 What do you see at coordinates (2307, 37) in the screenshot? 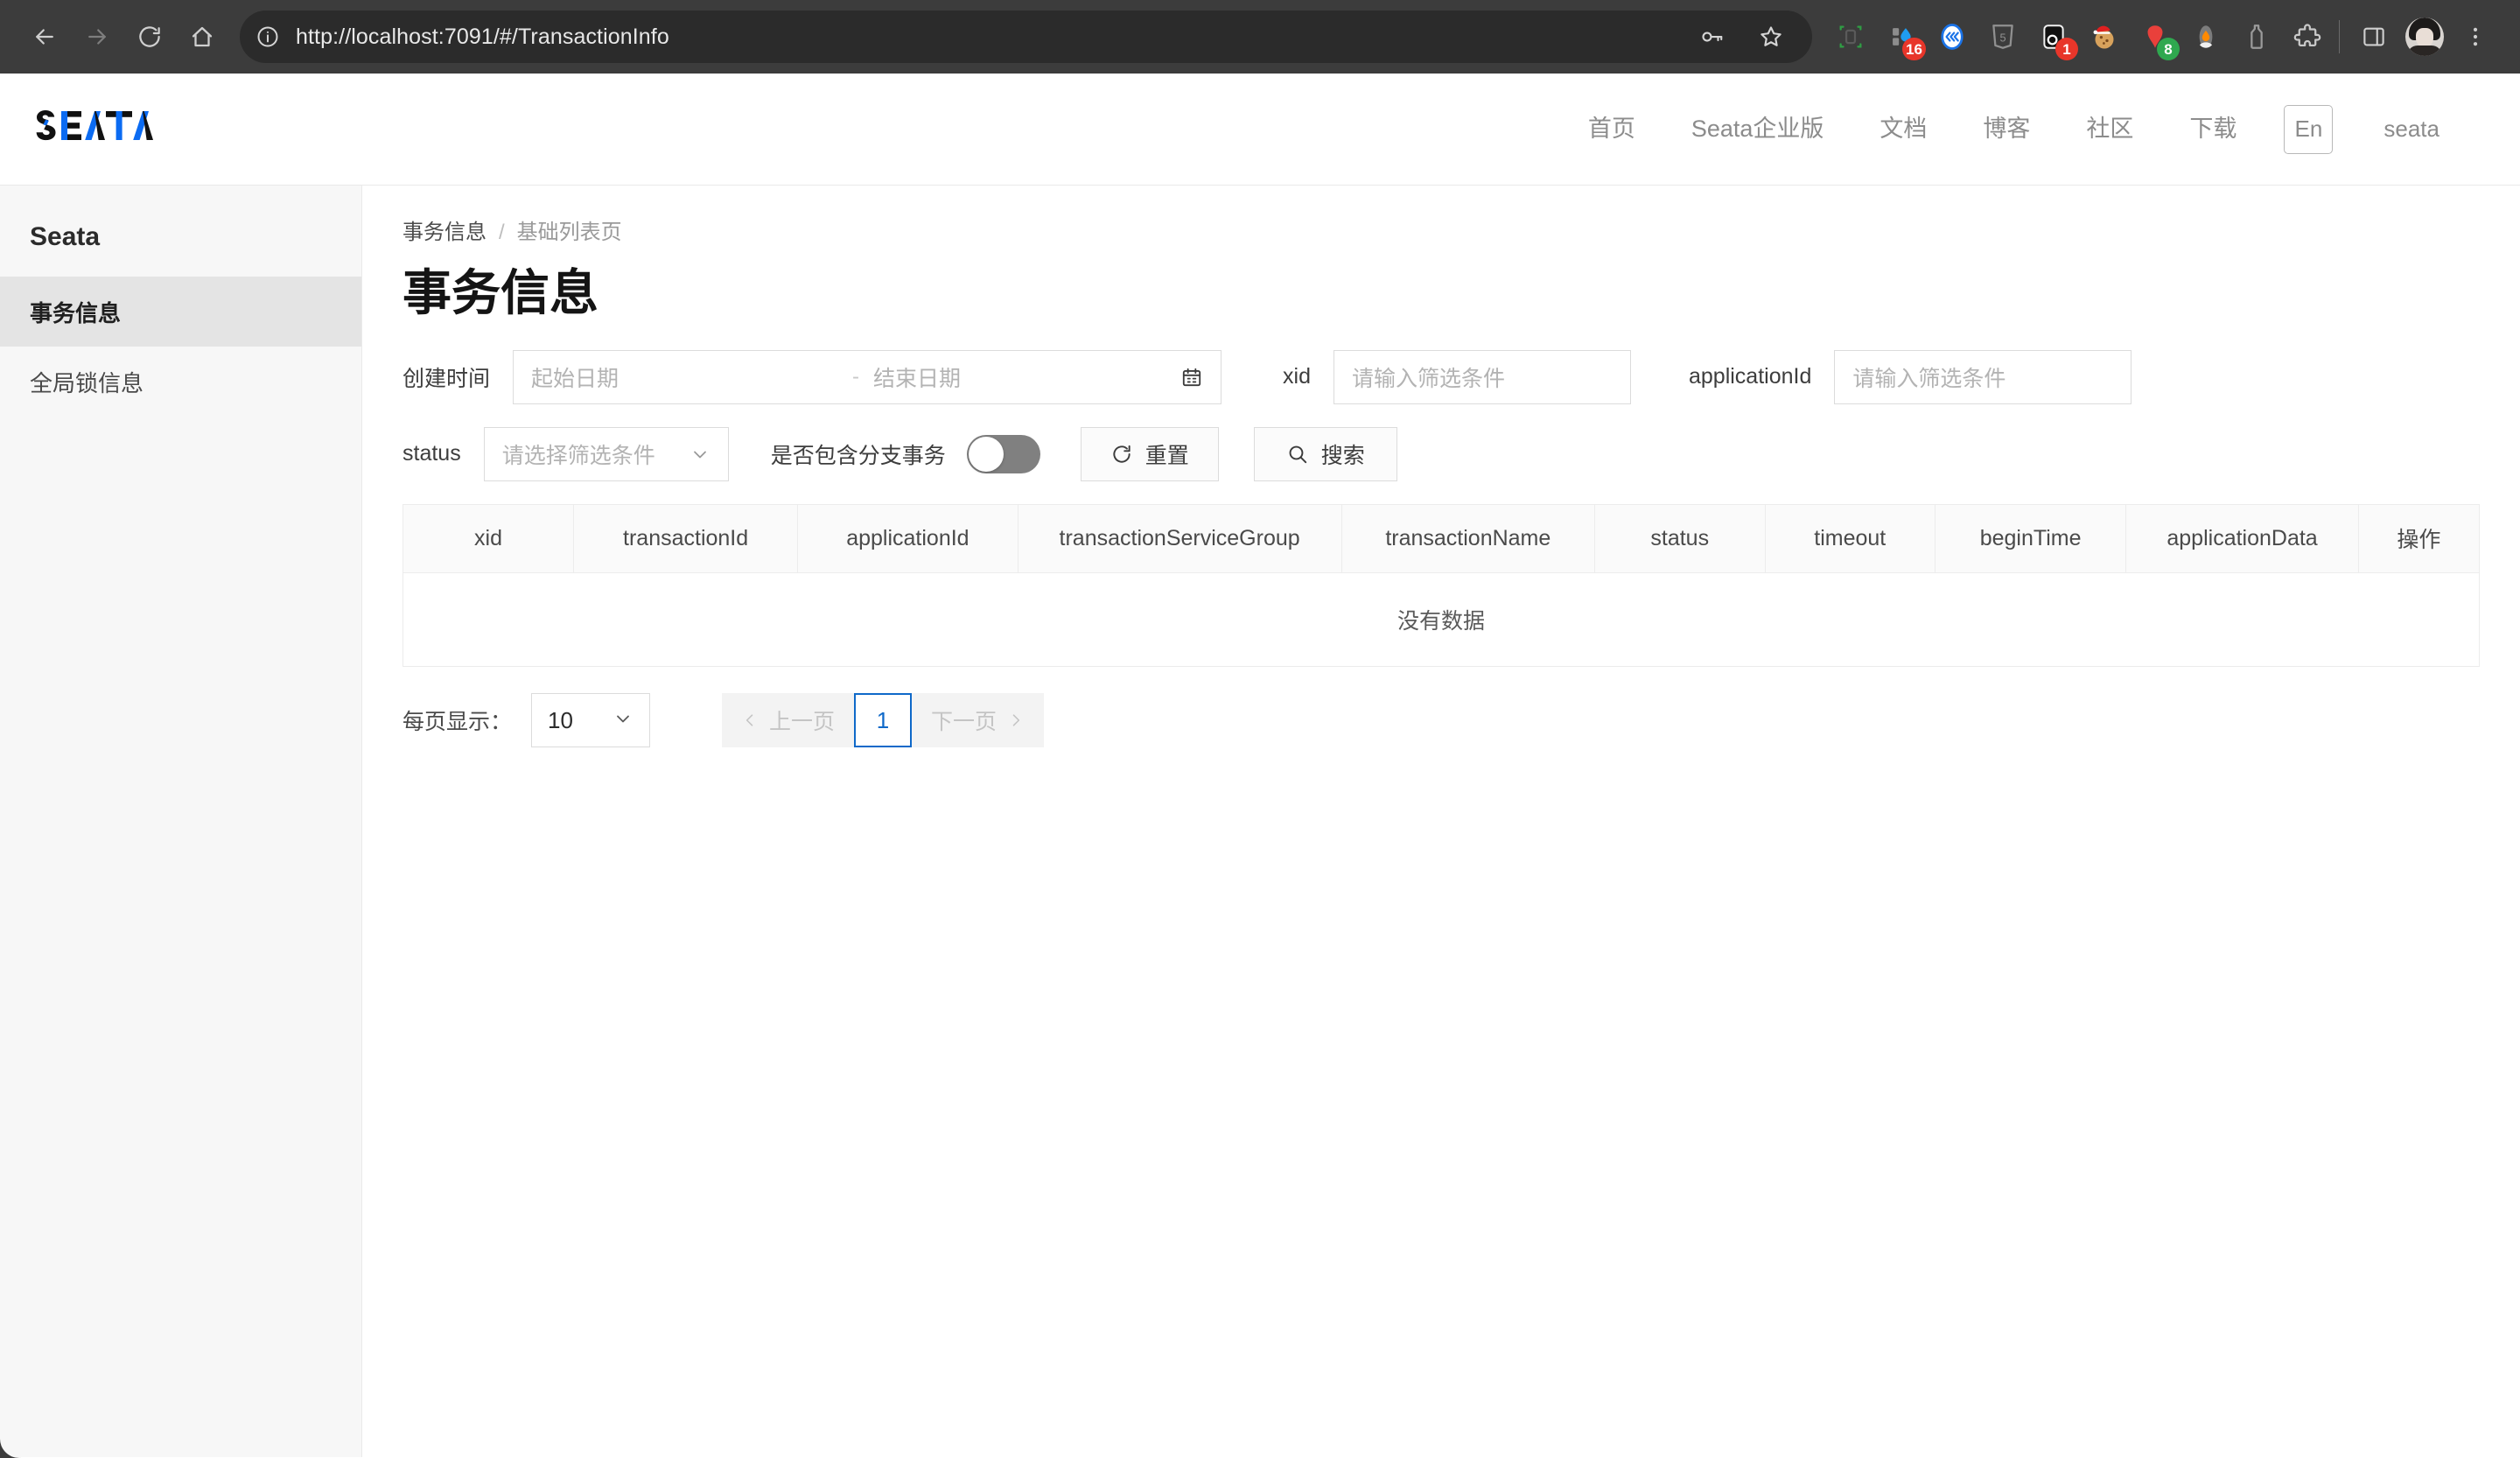
I see `extensions-puzzle-icon` at bounding box center [2307, 37].